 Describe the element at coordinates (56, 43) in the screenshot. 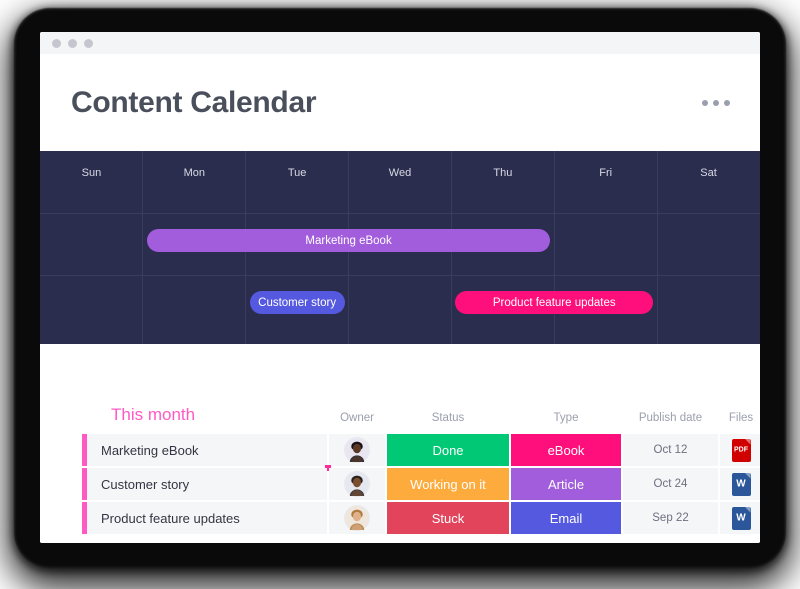

I see `window-close-dot` at that location.